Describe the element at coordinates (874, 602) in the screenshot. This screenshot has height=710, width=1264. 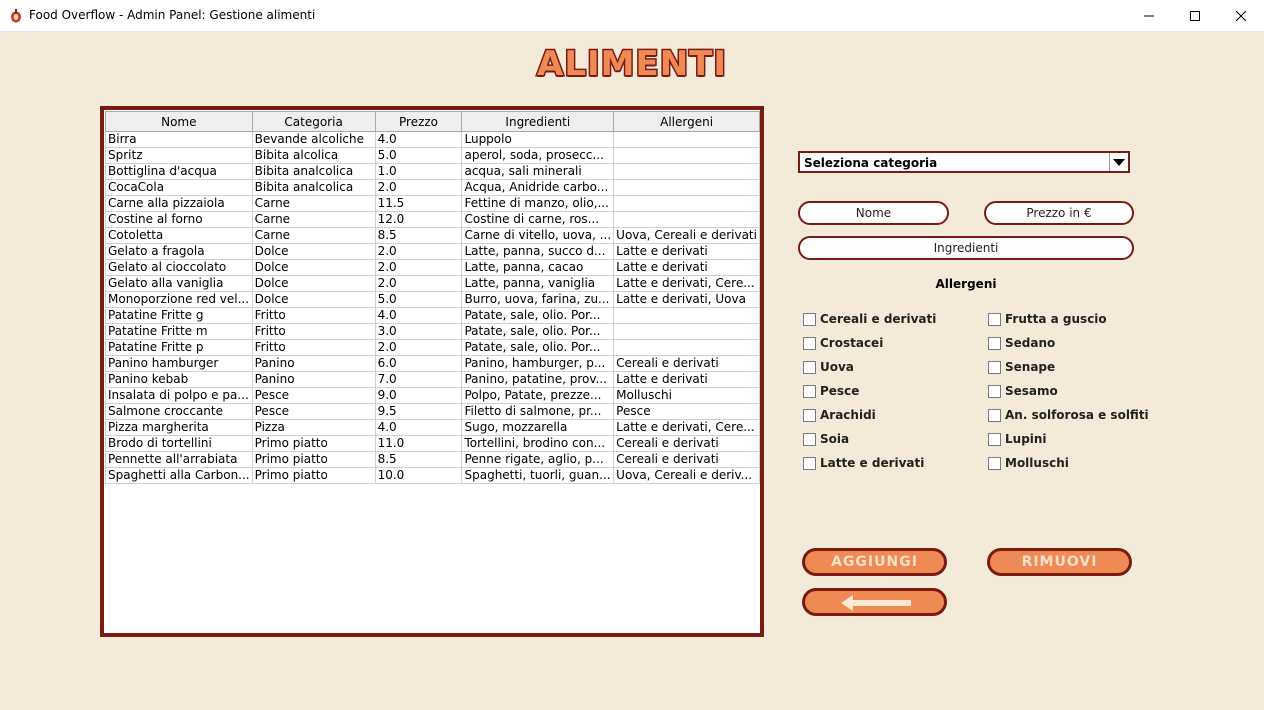
I see `back-button` at that location.